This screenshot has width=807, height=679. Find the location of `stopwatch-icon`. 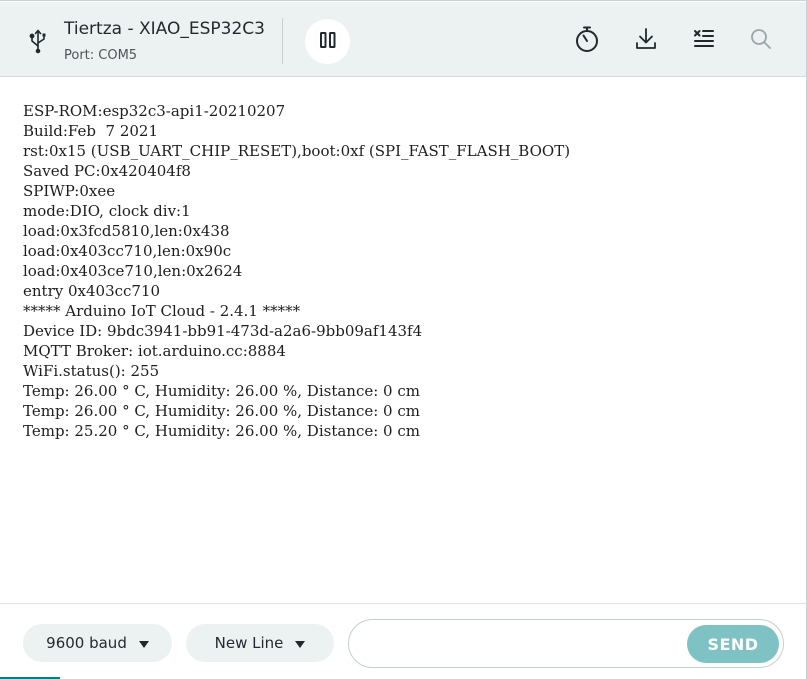

stopwatch-icon is located at coordinates (587, 41).